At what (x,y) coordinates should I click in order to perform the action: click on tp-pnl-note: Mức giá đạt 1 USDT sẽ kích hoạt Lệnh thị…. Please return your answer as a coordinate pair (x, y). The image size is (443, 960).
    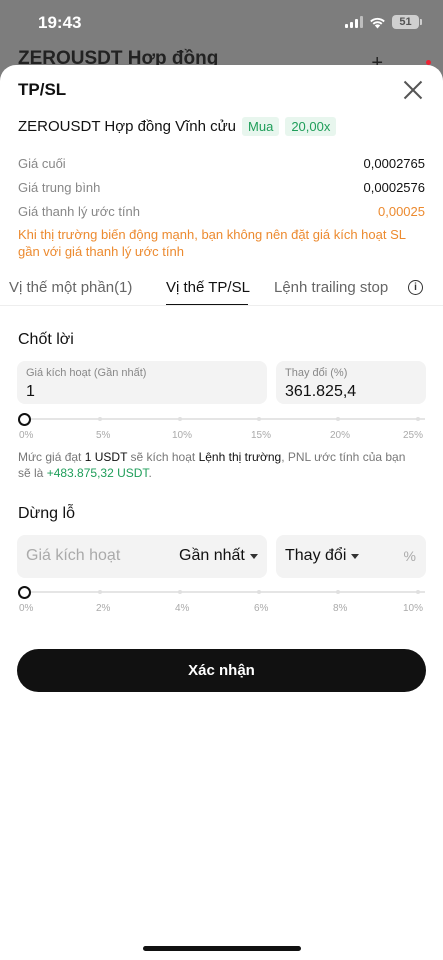
    Looking at the image, I should click on (218, 465).